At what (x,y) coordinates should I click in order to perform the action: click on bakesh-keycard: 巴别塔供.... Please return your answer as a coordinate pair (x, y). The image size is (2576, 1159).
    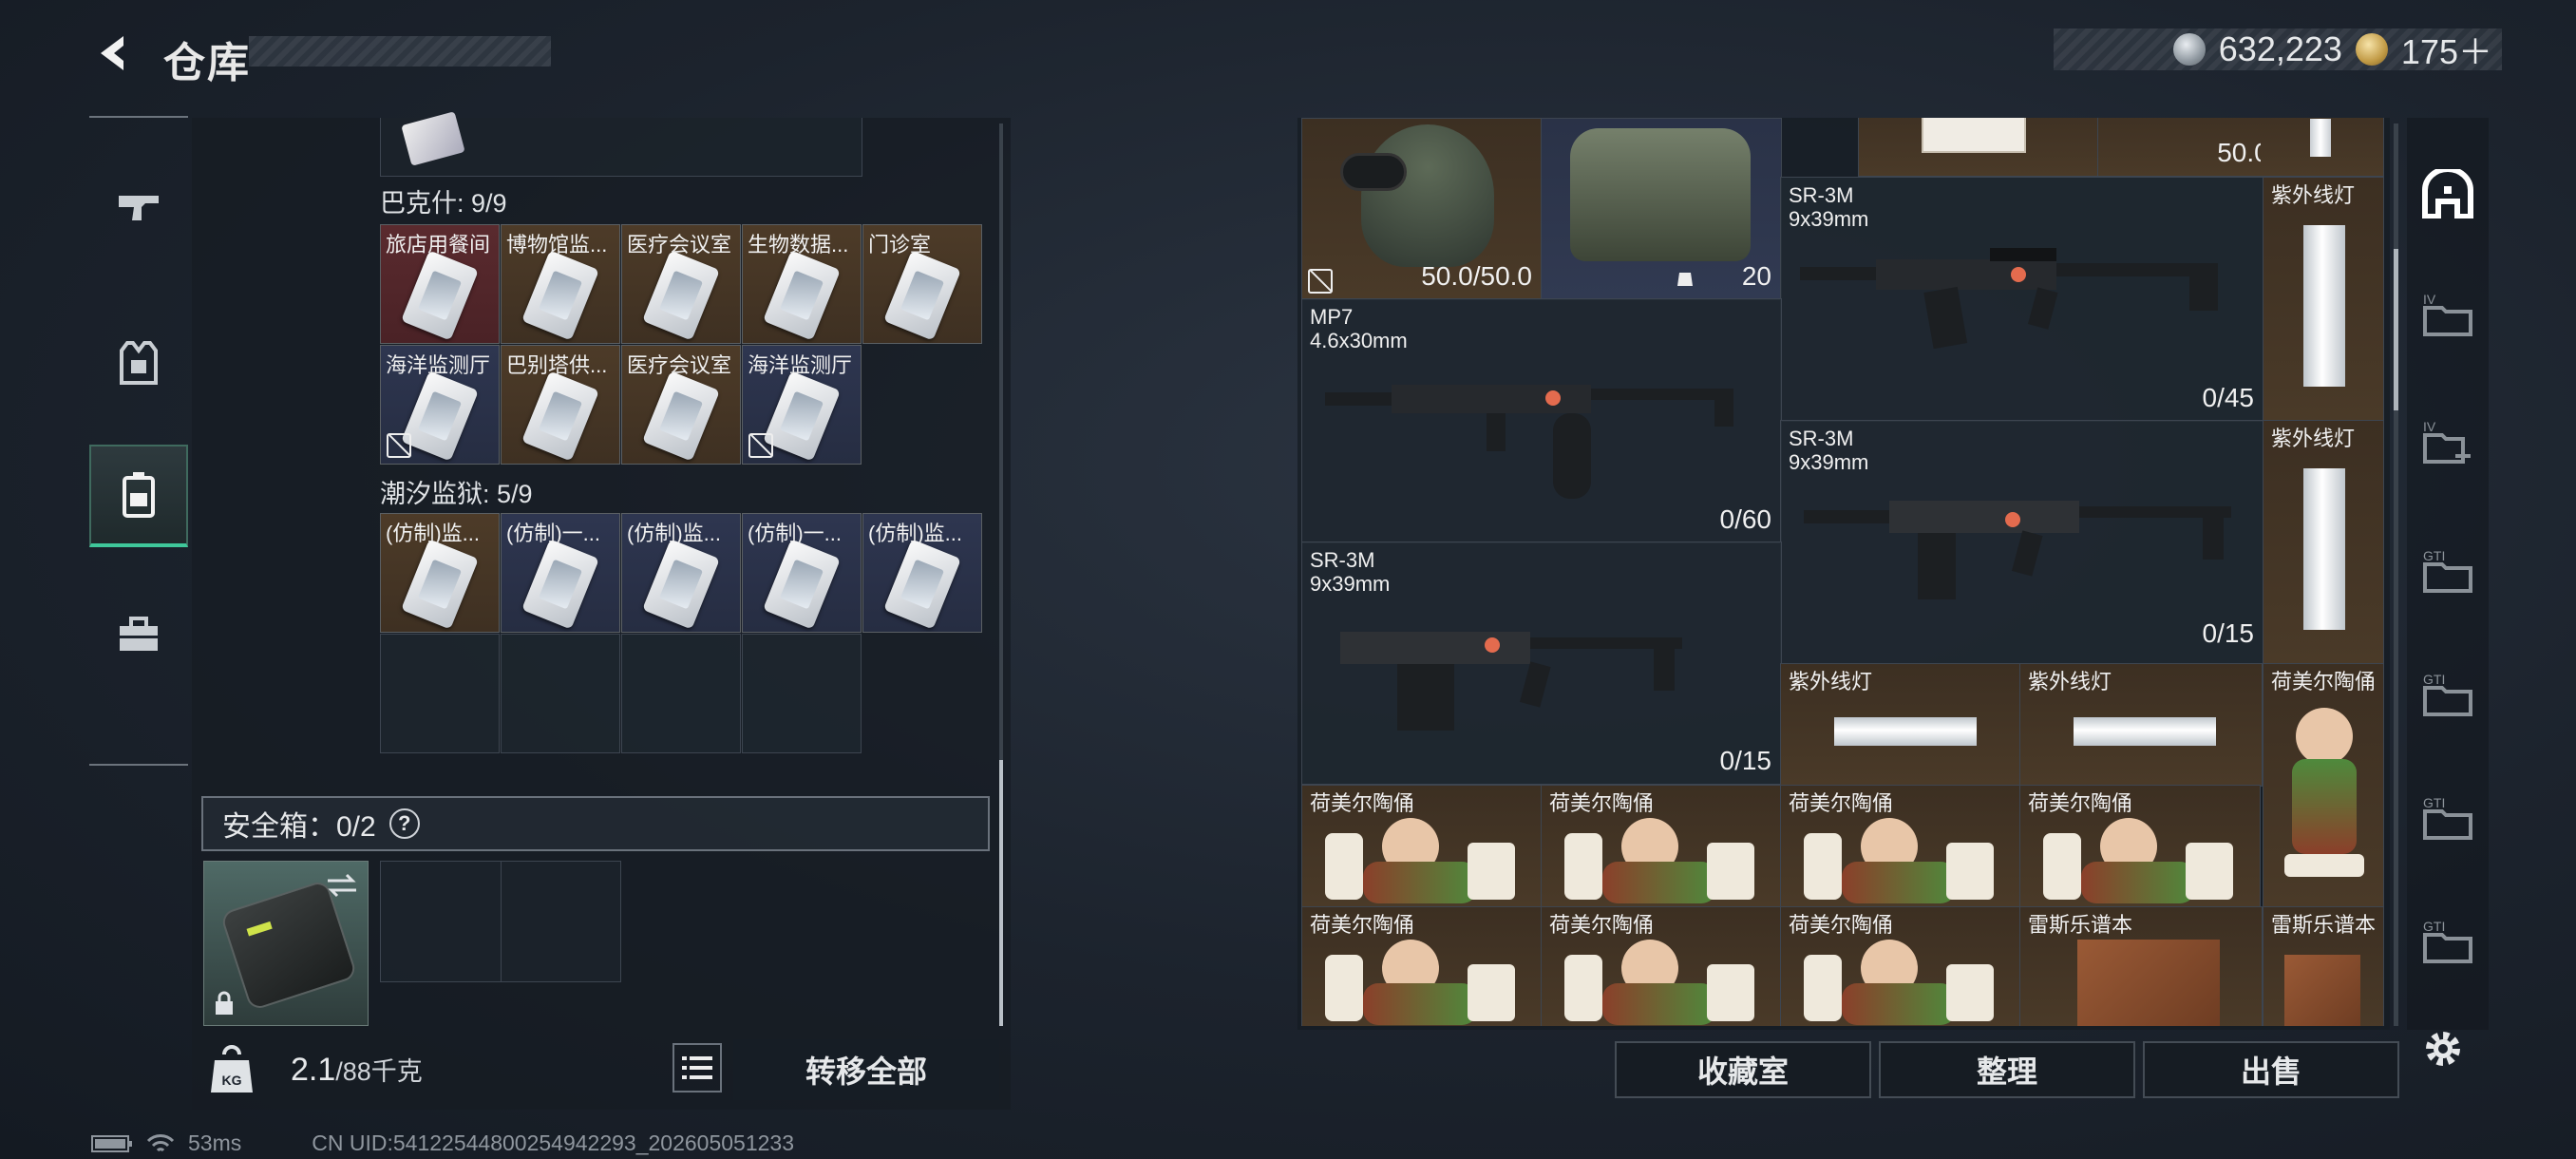
    Looking at the image, I should click on (560, 405).